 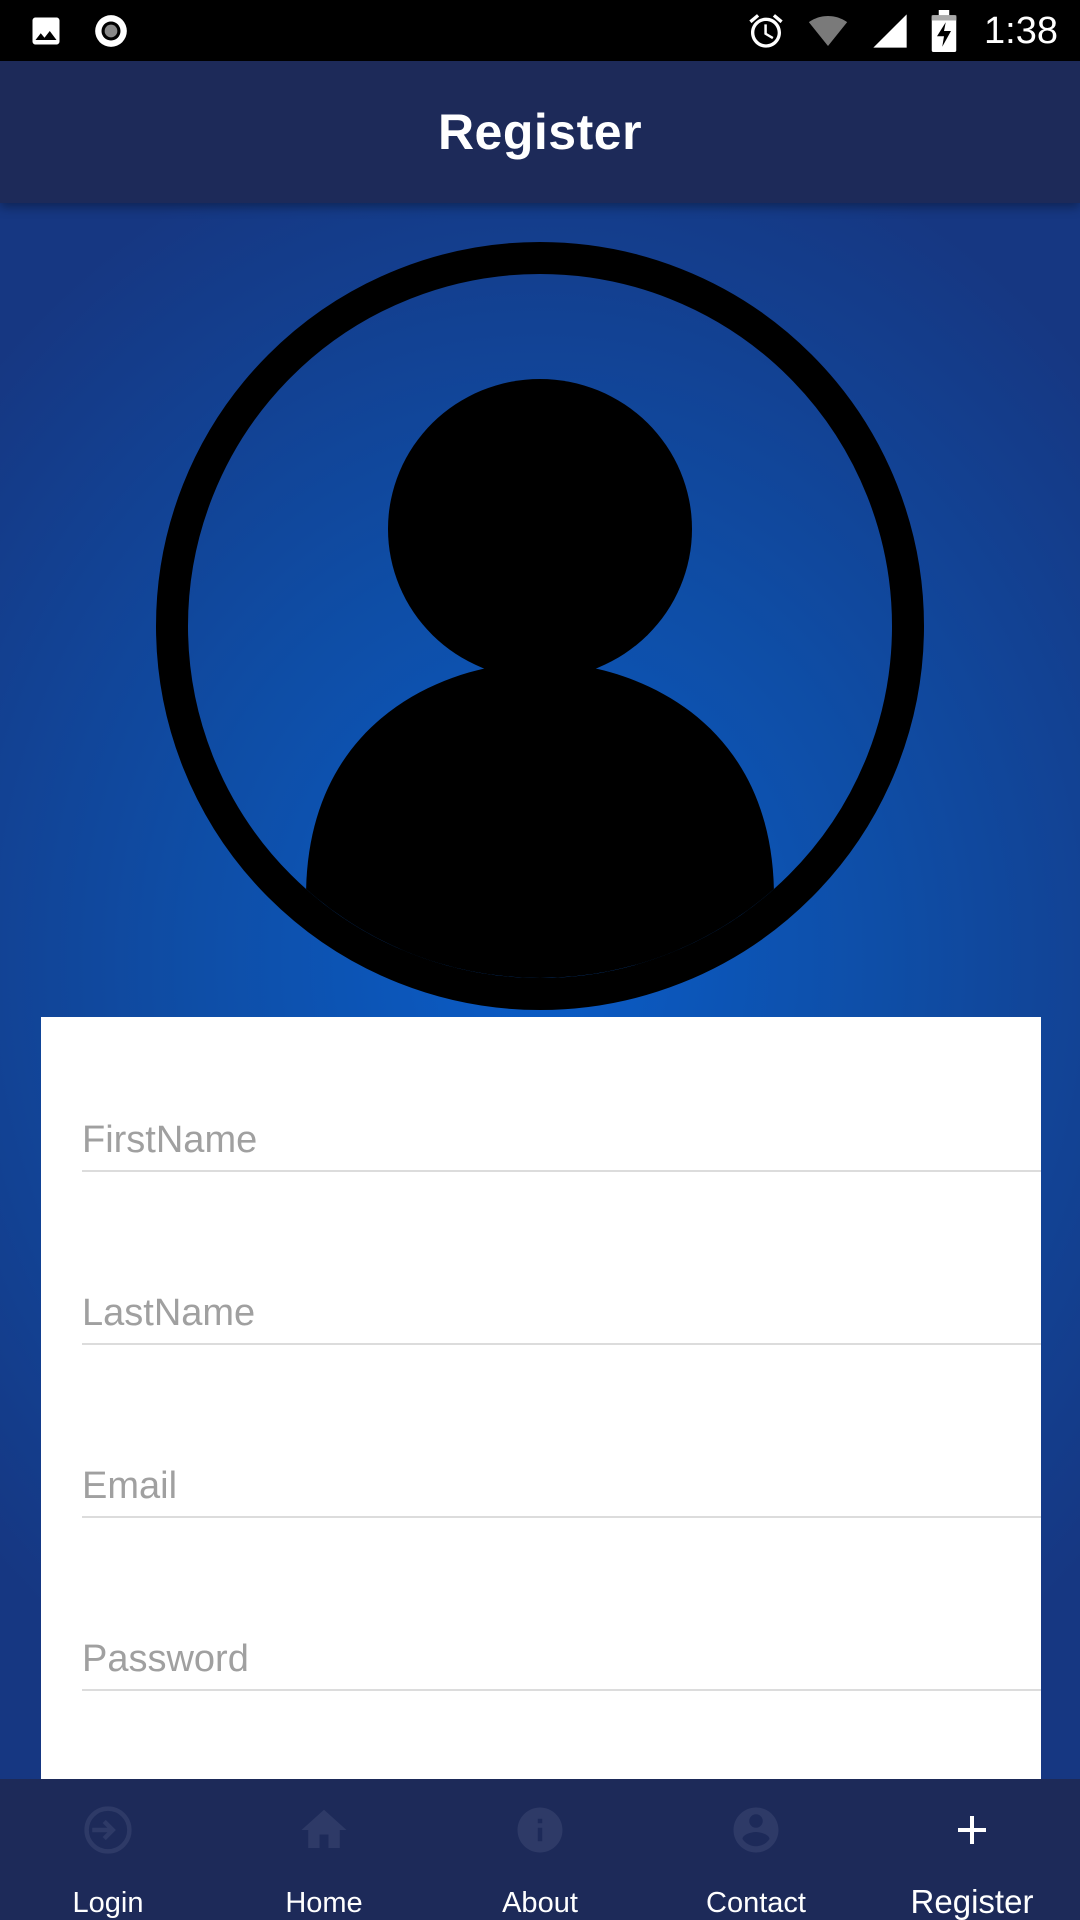 I want to click on page-title: Register, so click(x=540, y=132).